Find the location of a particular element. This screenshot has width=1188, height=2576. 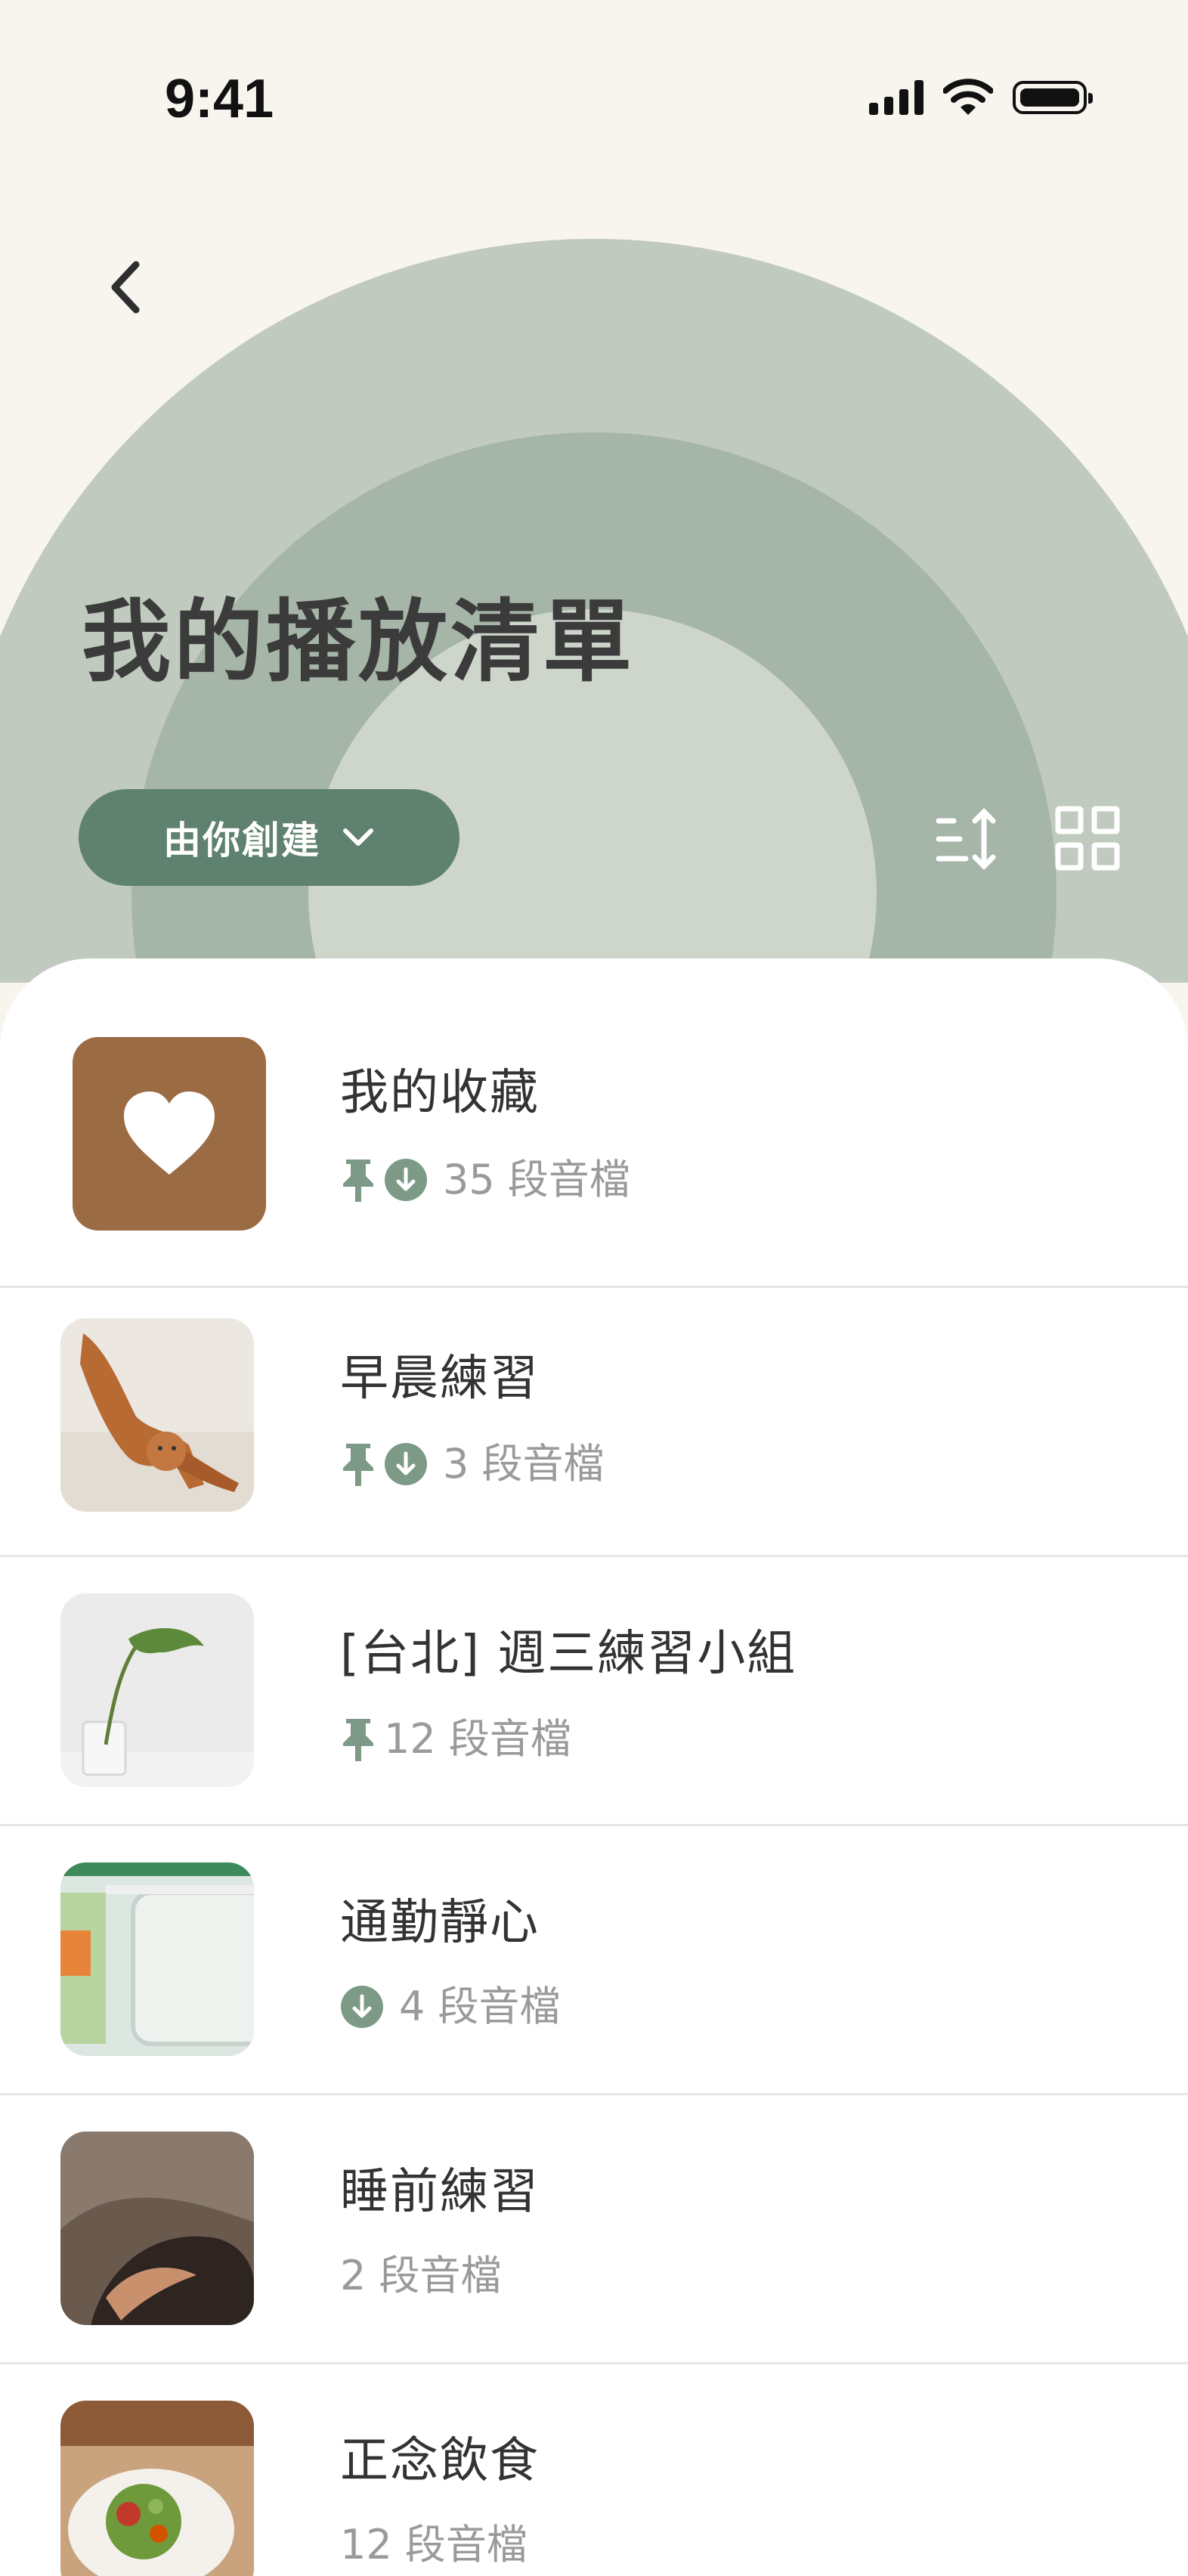

cat-photo is located at coordinates (157, 1415).